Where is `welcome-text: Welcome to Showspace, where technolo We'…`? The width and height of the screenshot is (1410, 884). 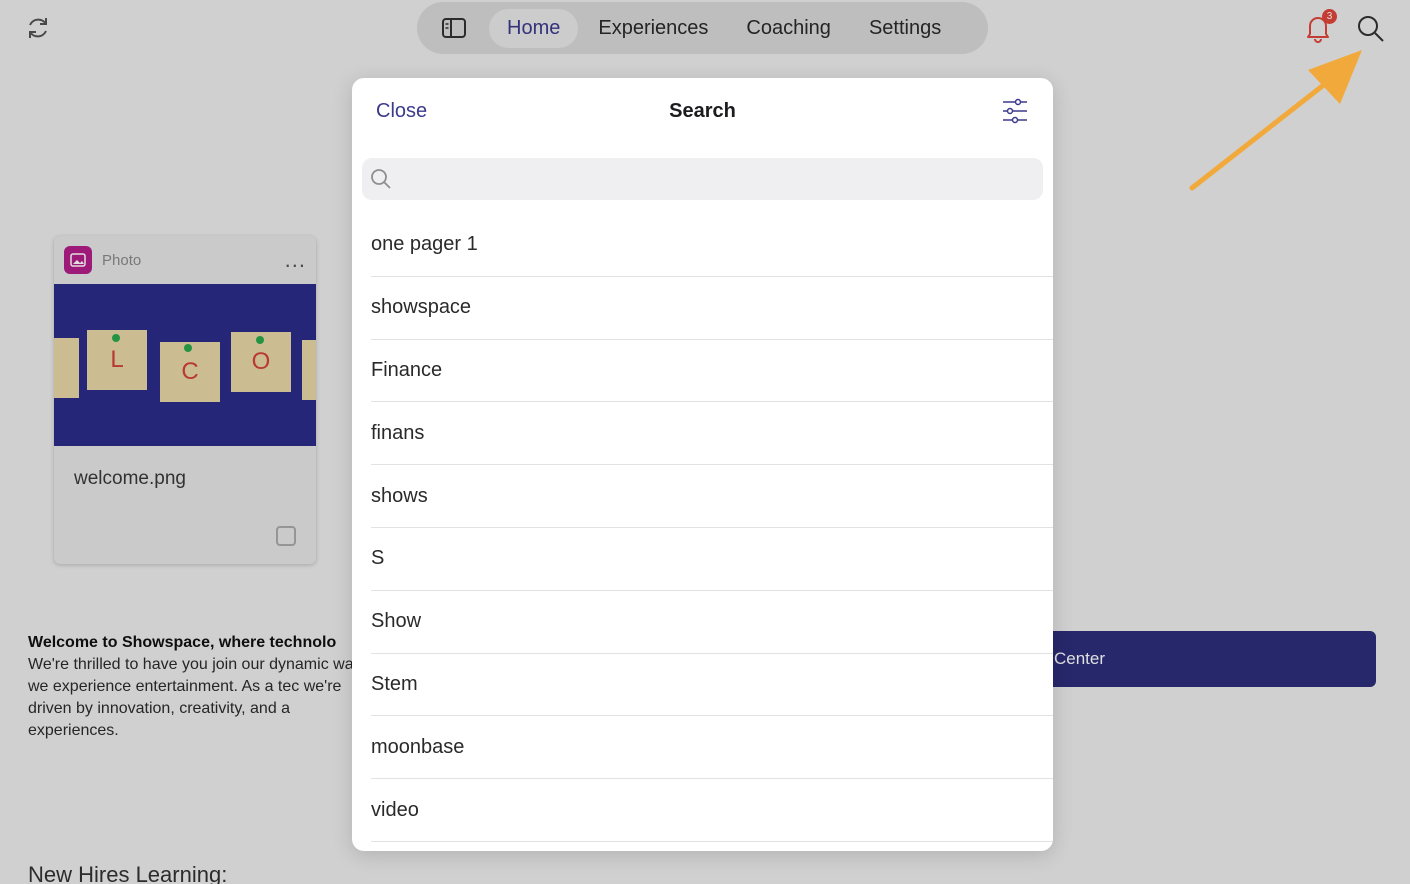 welcome-text: Welcome to Showspace, where technolo We'… is located at coordinates (198, 687).